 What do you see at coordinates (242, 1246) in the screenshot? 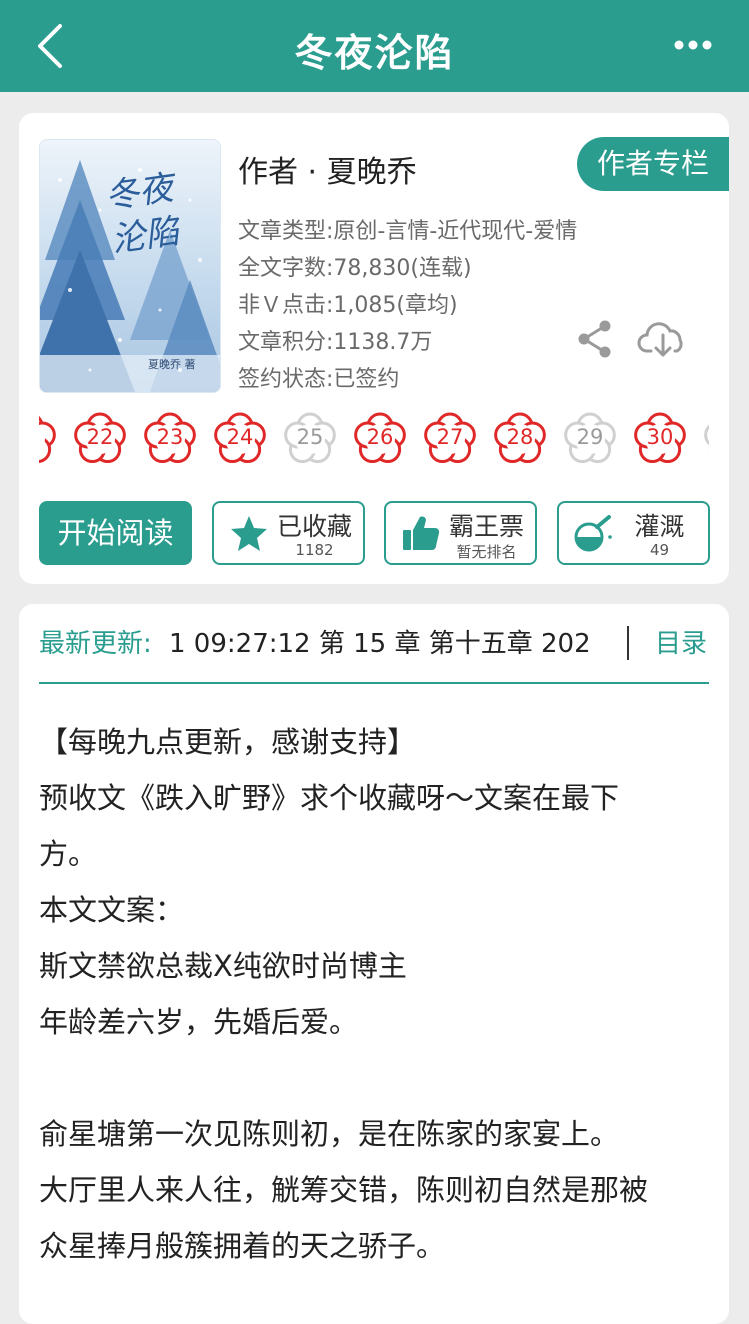
I see `description-line: 众星捧月般簇拥着的天之骄子。` at bounding box center [242, 1246].